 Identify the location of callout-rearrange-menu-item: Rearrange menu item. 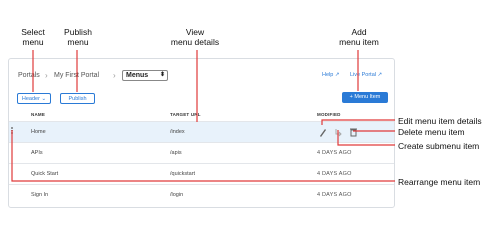
(439, 182).